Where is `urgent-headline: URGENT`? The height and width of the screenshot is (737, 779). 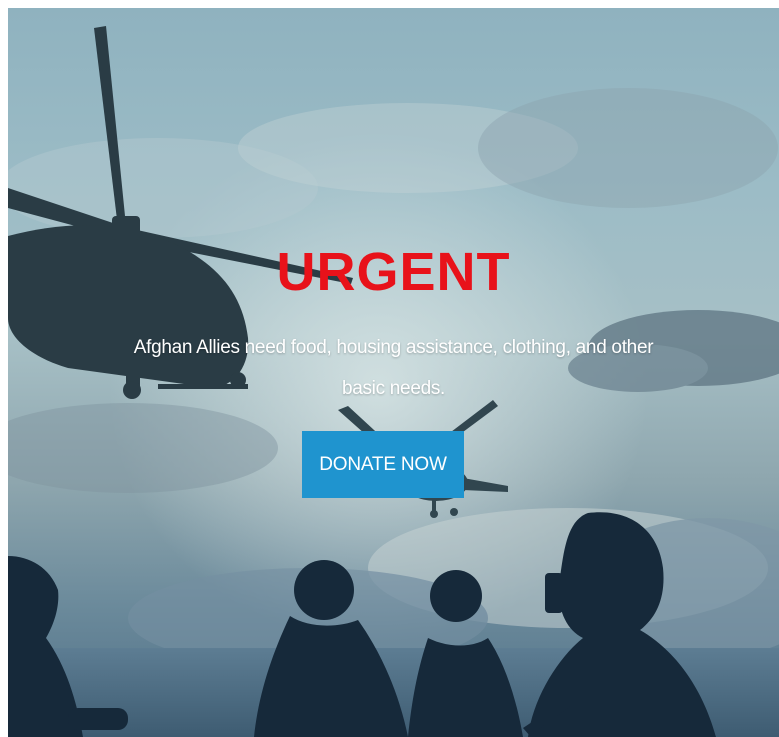 urgent-headline: URGENT is located at coordinates (393, 272).